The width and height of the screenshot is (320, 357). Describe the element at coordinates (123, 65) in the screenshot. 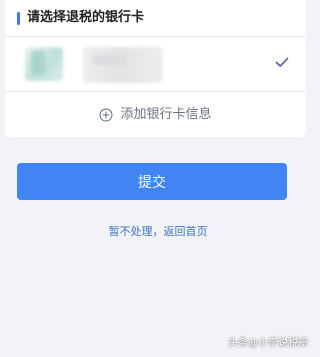

I see `bank-card-info-redacted` at that location.